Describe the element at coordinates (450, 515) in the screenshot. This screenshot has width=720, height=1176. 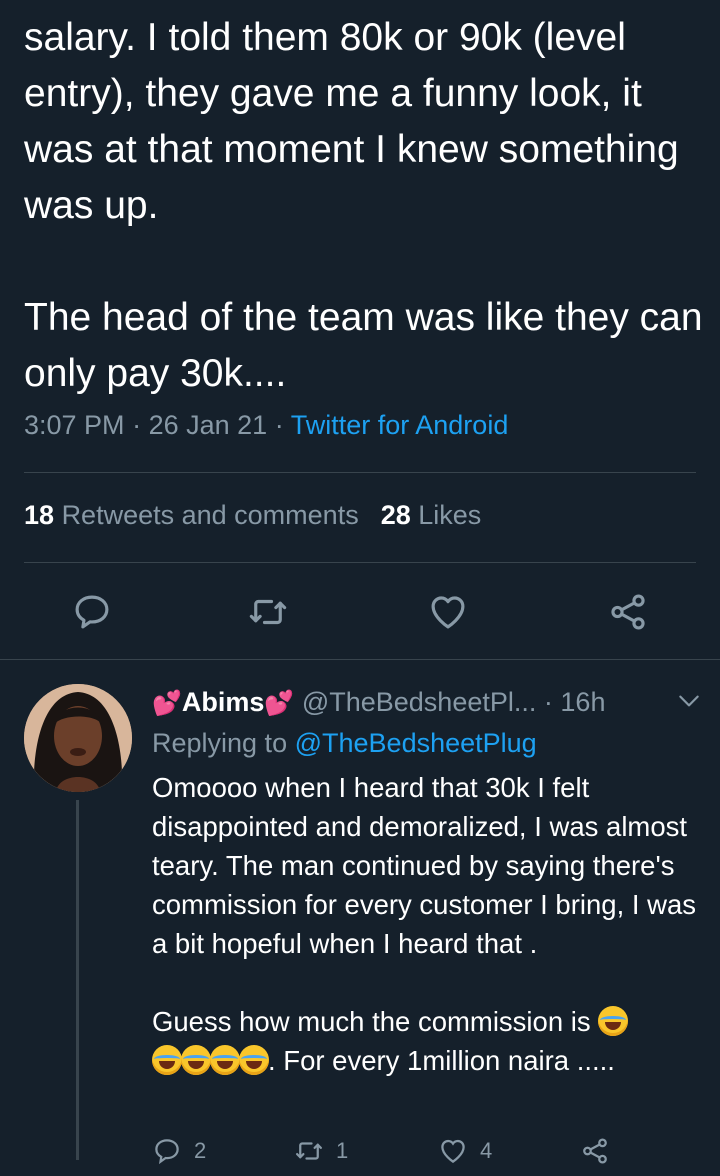
I see `likes-label: Likes` at that location.